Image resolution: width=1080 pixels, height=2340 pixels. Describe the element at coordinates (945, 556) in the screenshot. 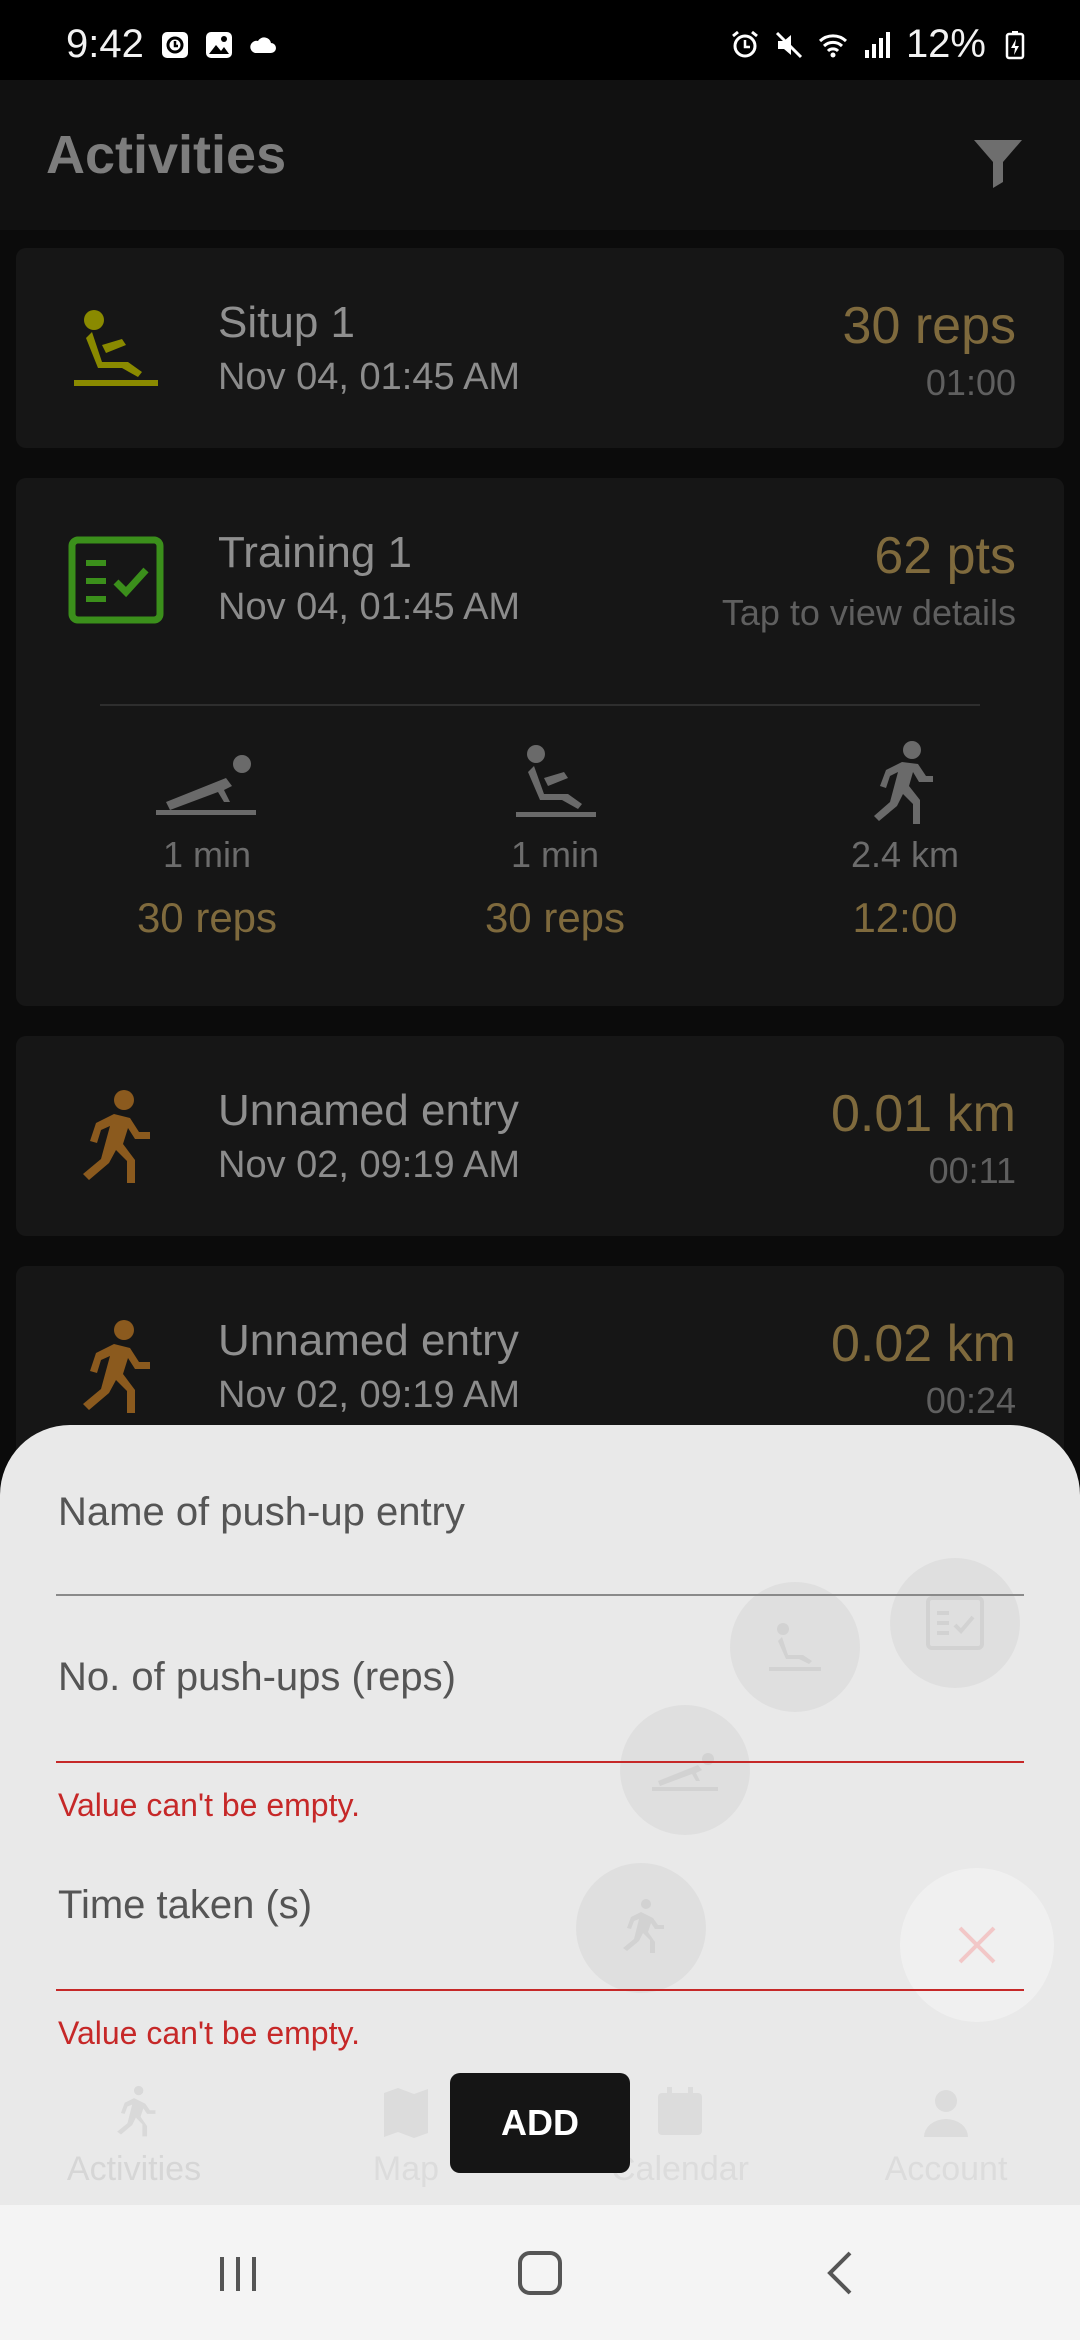

I see `activity-value: 62 pts` at that location.